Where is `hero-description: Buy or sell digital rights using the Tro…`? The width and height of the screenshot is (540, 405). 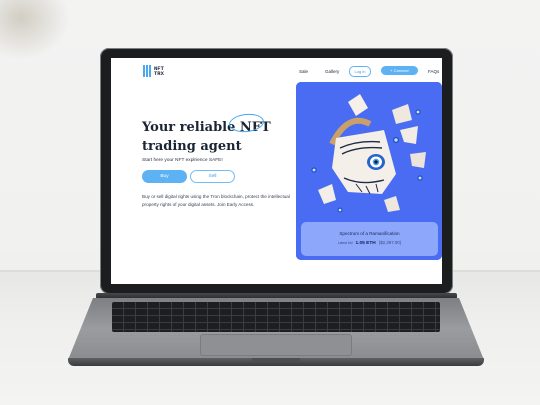 hero-description: Buy or sell digital rights using the Tro… is located at coordinates (216, 200).